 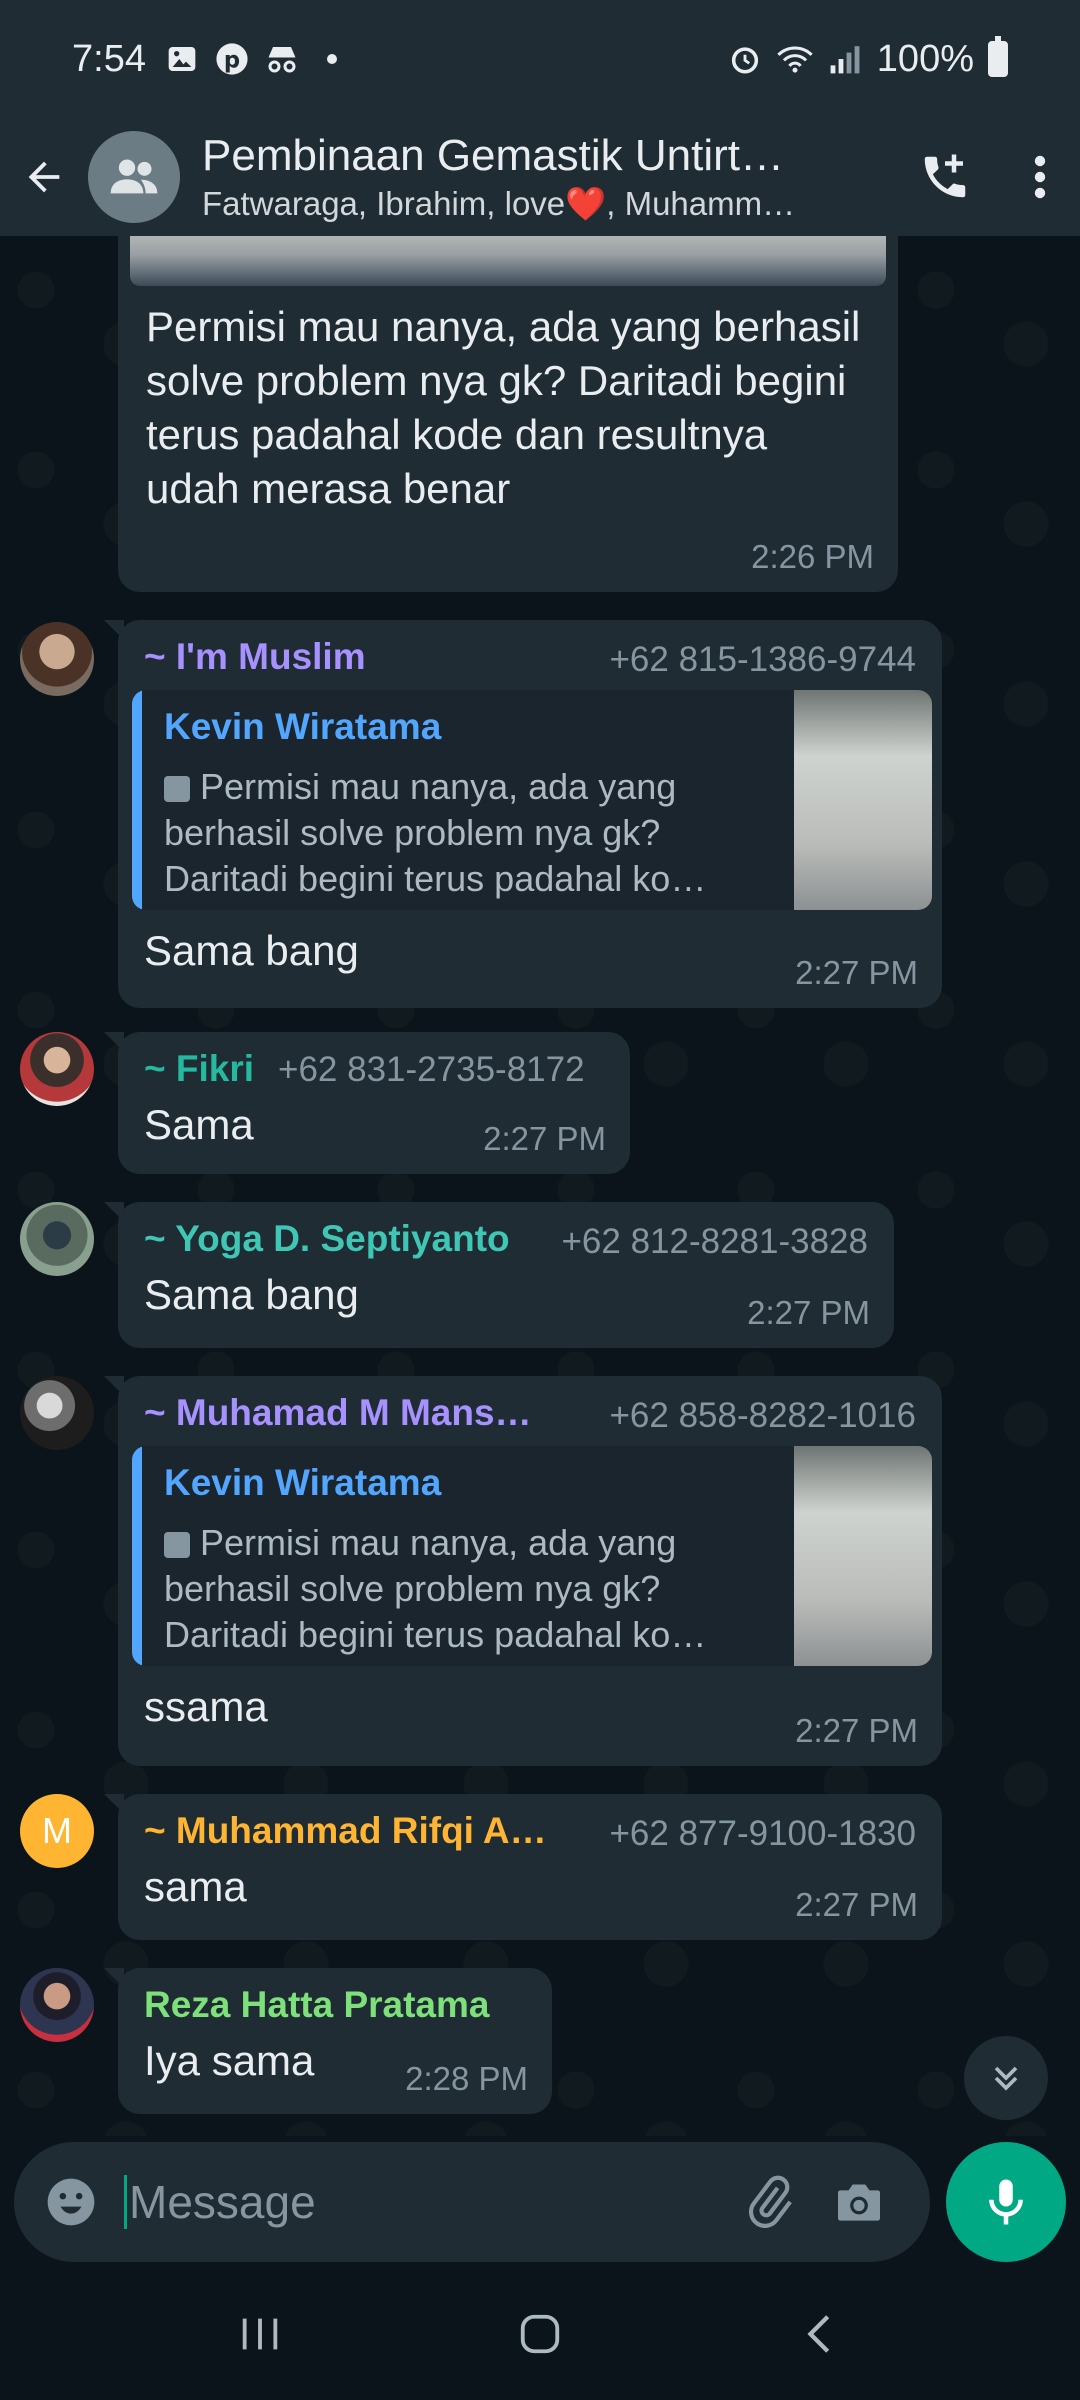 What do you see at coordinates (199, 1068) in the screenshot?
I see `sender-name-text: ~ Fikri` at bounding box center [199, 1068].